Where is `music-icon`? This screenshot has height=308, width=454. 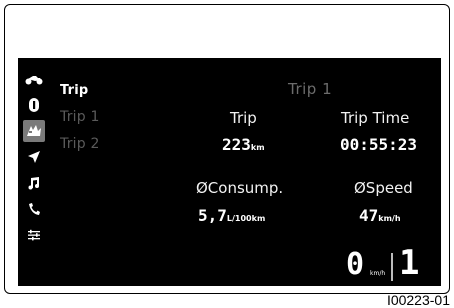 music-icon is located at coordinates (34, 183).